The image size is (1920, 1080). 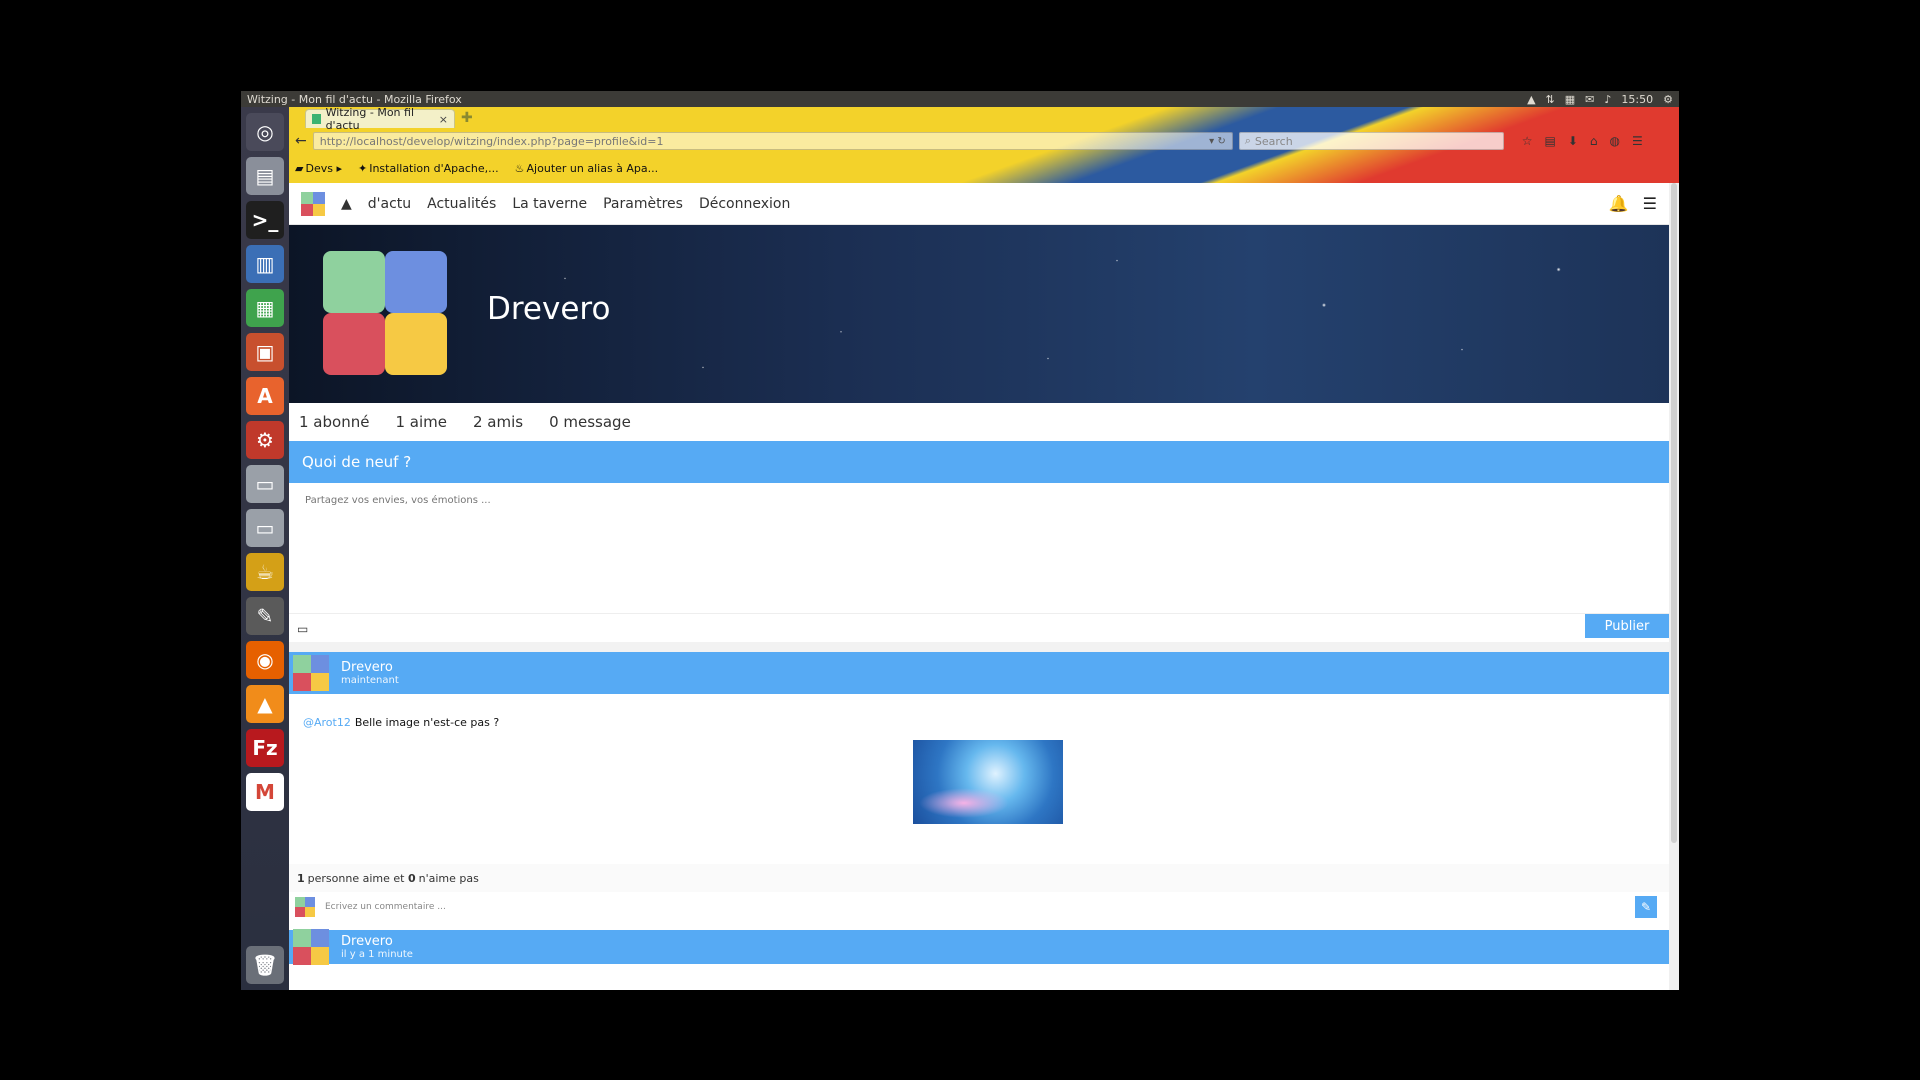 What do you see at coordinates (313, 203) in the screenshot?
I see `site-logo-icon` at bounding box center [313, 203].